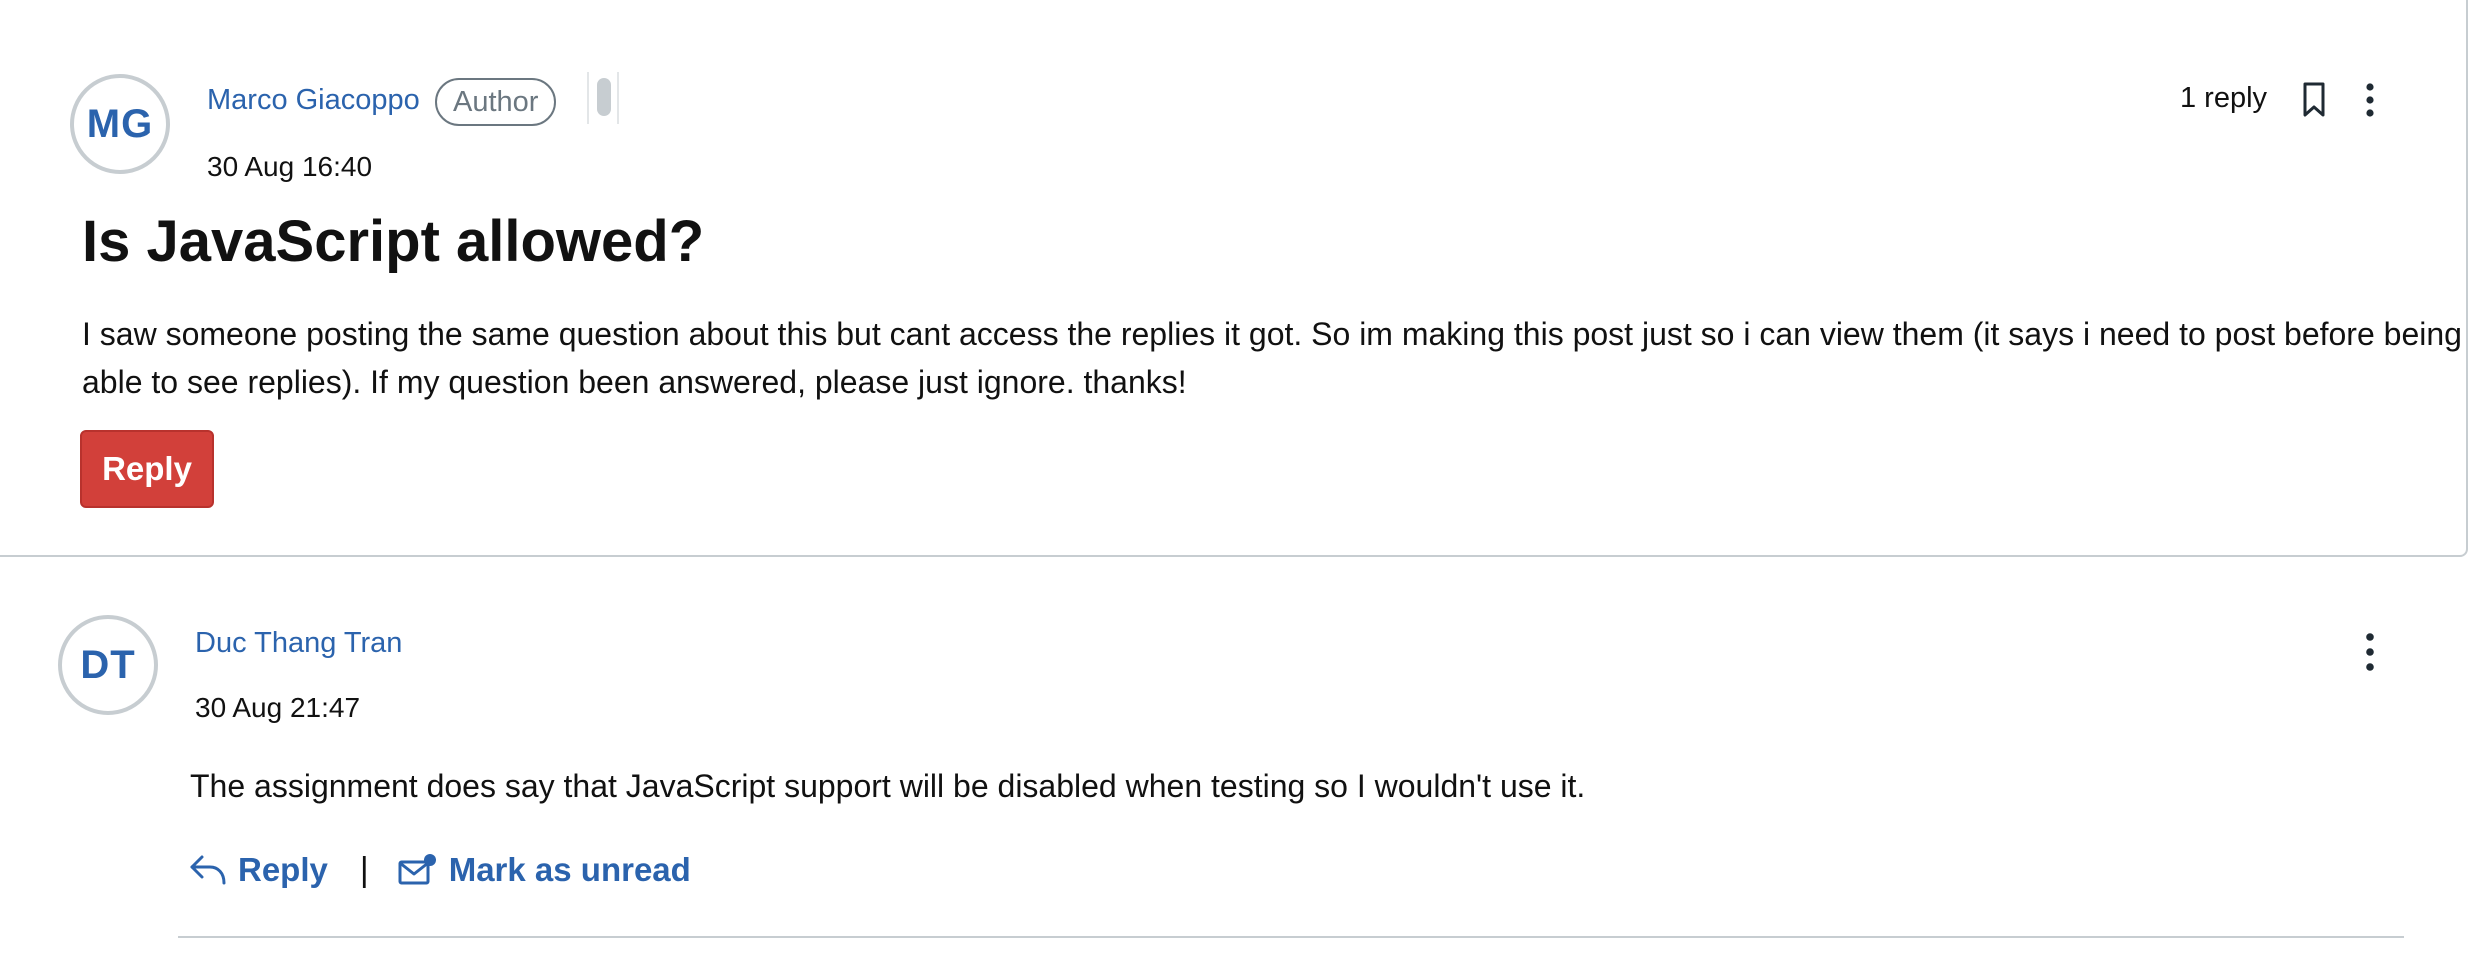  What do you see at coordinates (278, 707) in the screenshot?
I see `reply-timestamp: 30 Aug 21:47` at bounding box center [278, 707].